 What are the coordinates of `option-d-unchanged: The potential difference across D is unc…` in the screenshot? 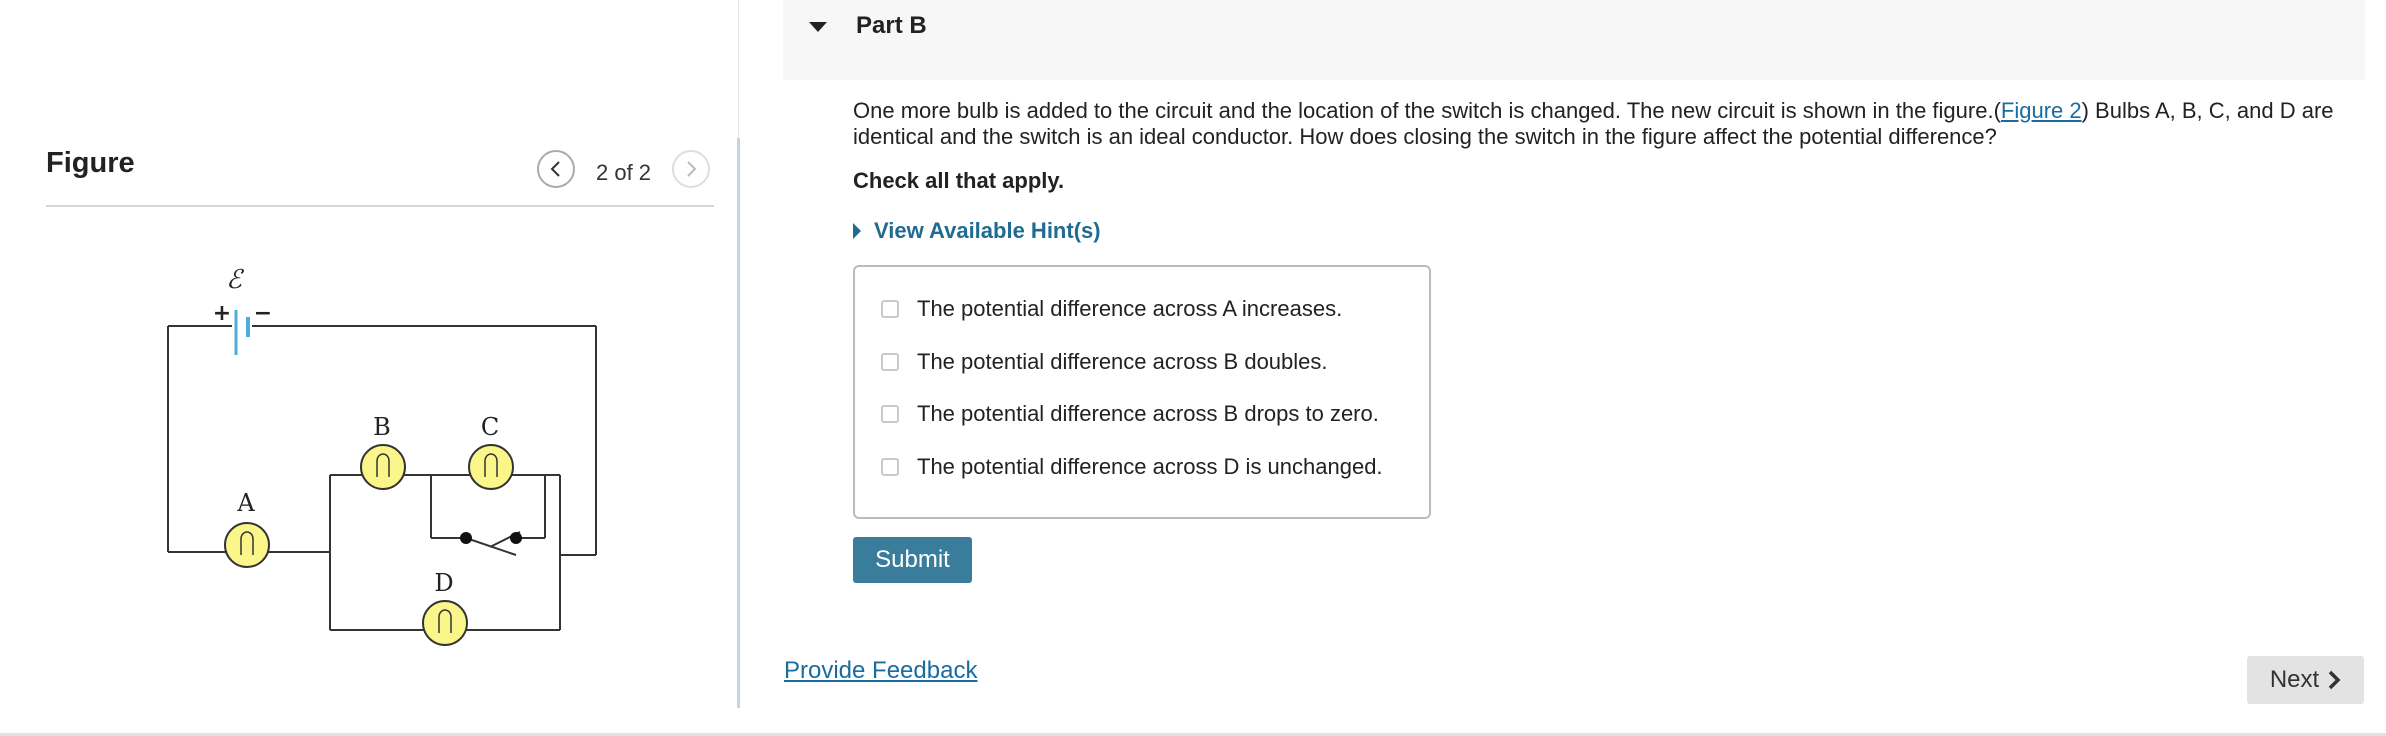 It's located at (1132, 467).